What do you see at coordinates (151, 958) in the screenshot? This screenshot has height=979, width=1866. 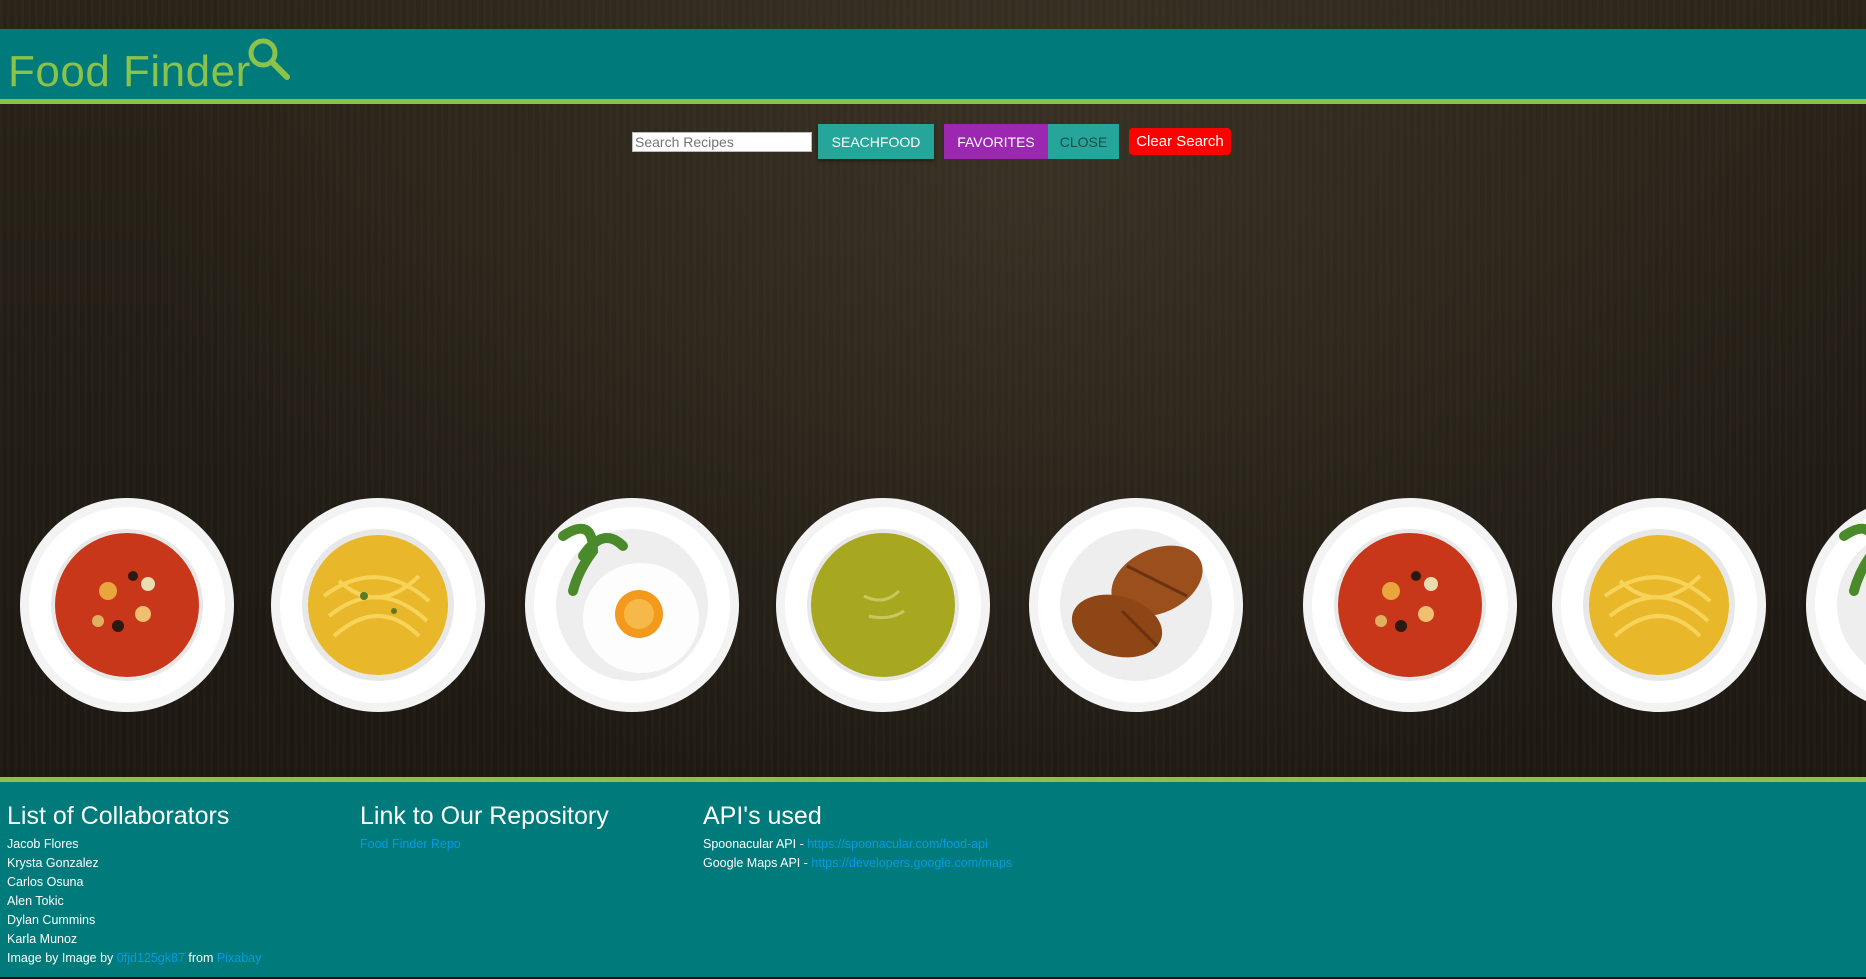 I see `credit-author-link: 0fjd125gk87` at bounding box center [151, 958].